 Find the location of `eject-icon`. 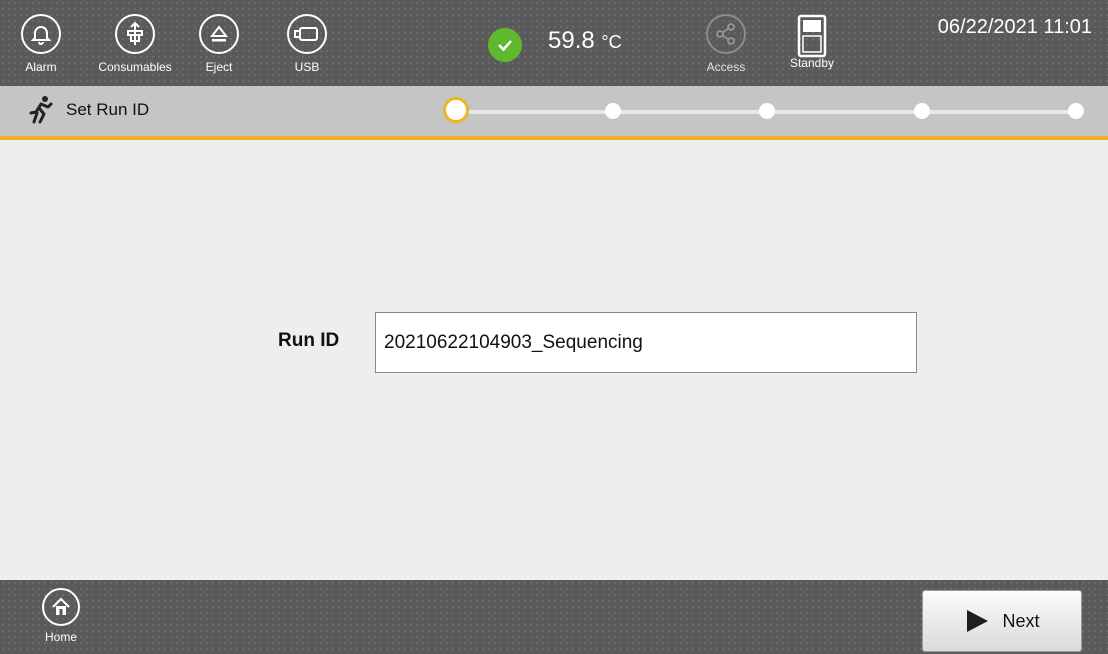

eject-icon is located at coordinates (219, 34).